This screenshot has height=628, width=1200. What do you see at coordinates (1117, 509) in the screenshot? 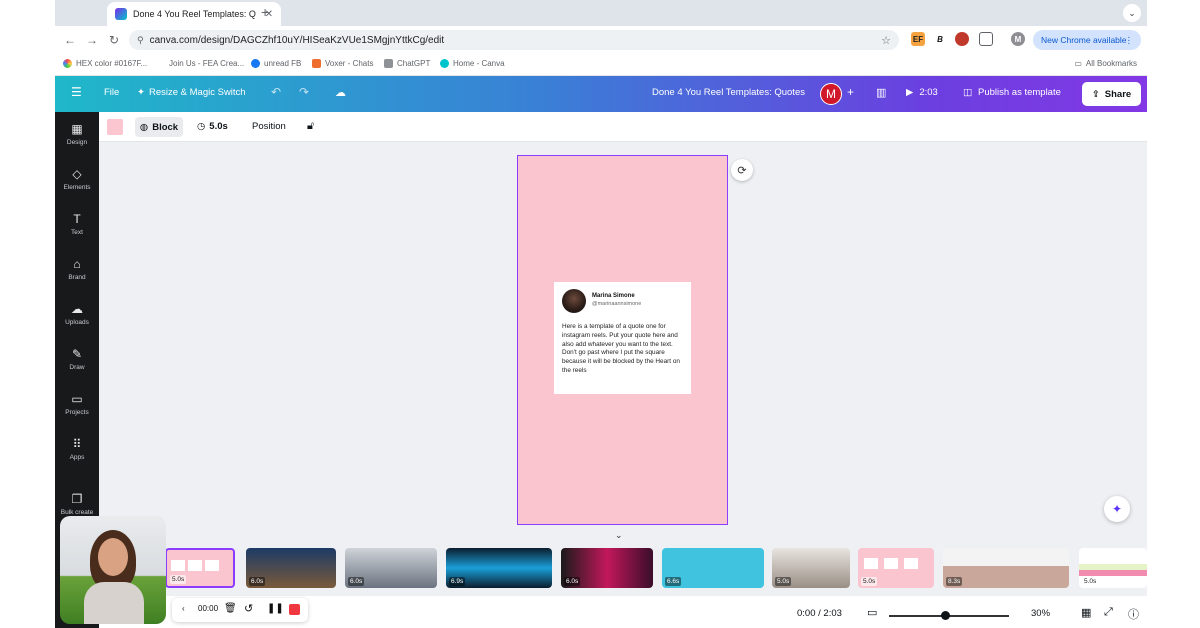
I see `magic-assistant-icon: ✦` at bounding box center [1117, 509].